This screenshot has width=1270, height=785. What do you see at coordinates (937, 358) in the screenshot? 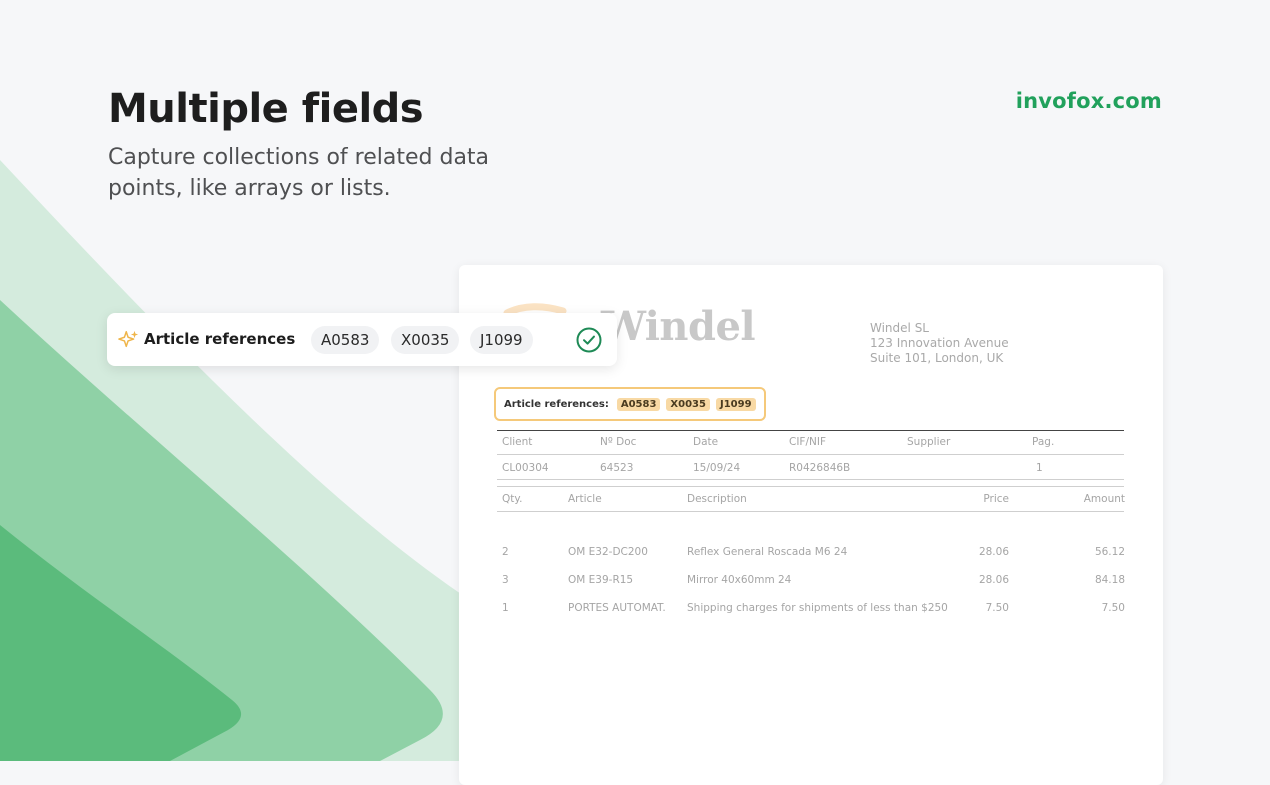
I see `address-line: Suite 101, London, UK` at bounding box center [937, 358].